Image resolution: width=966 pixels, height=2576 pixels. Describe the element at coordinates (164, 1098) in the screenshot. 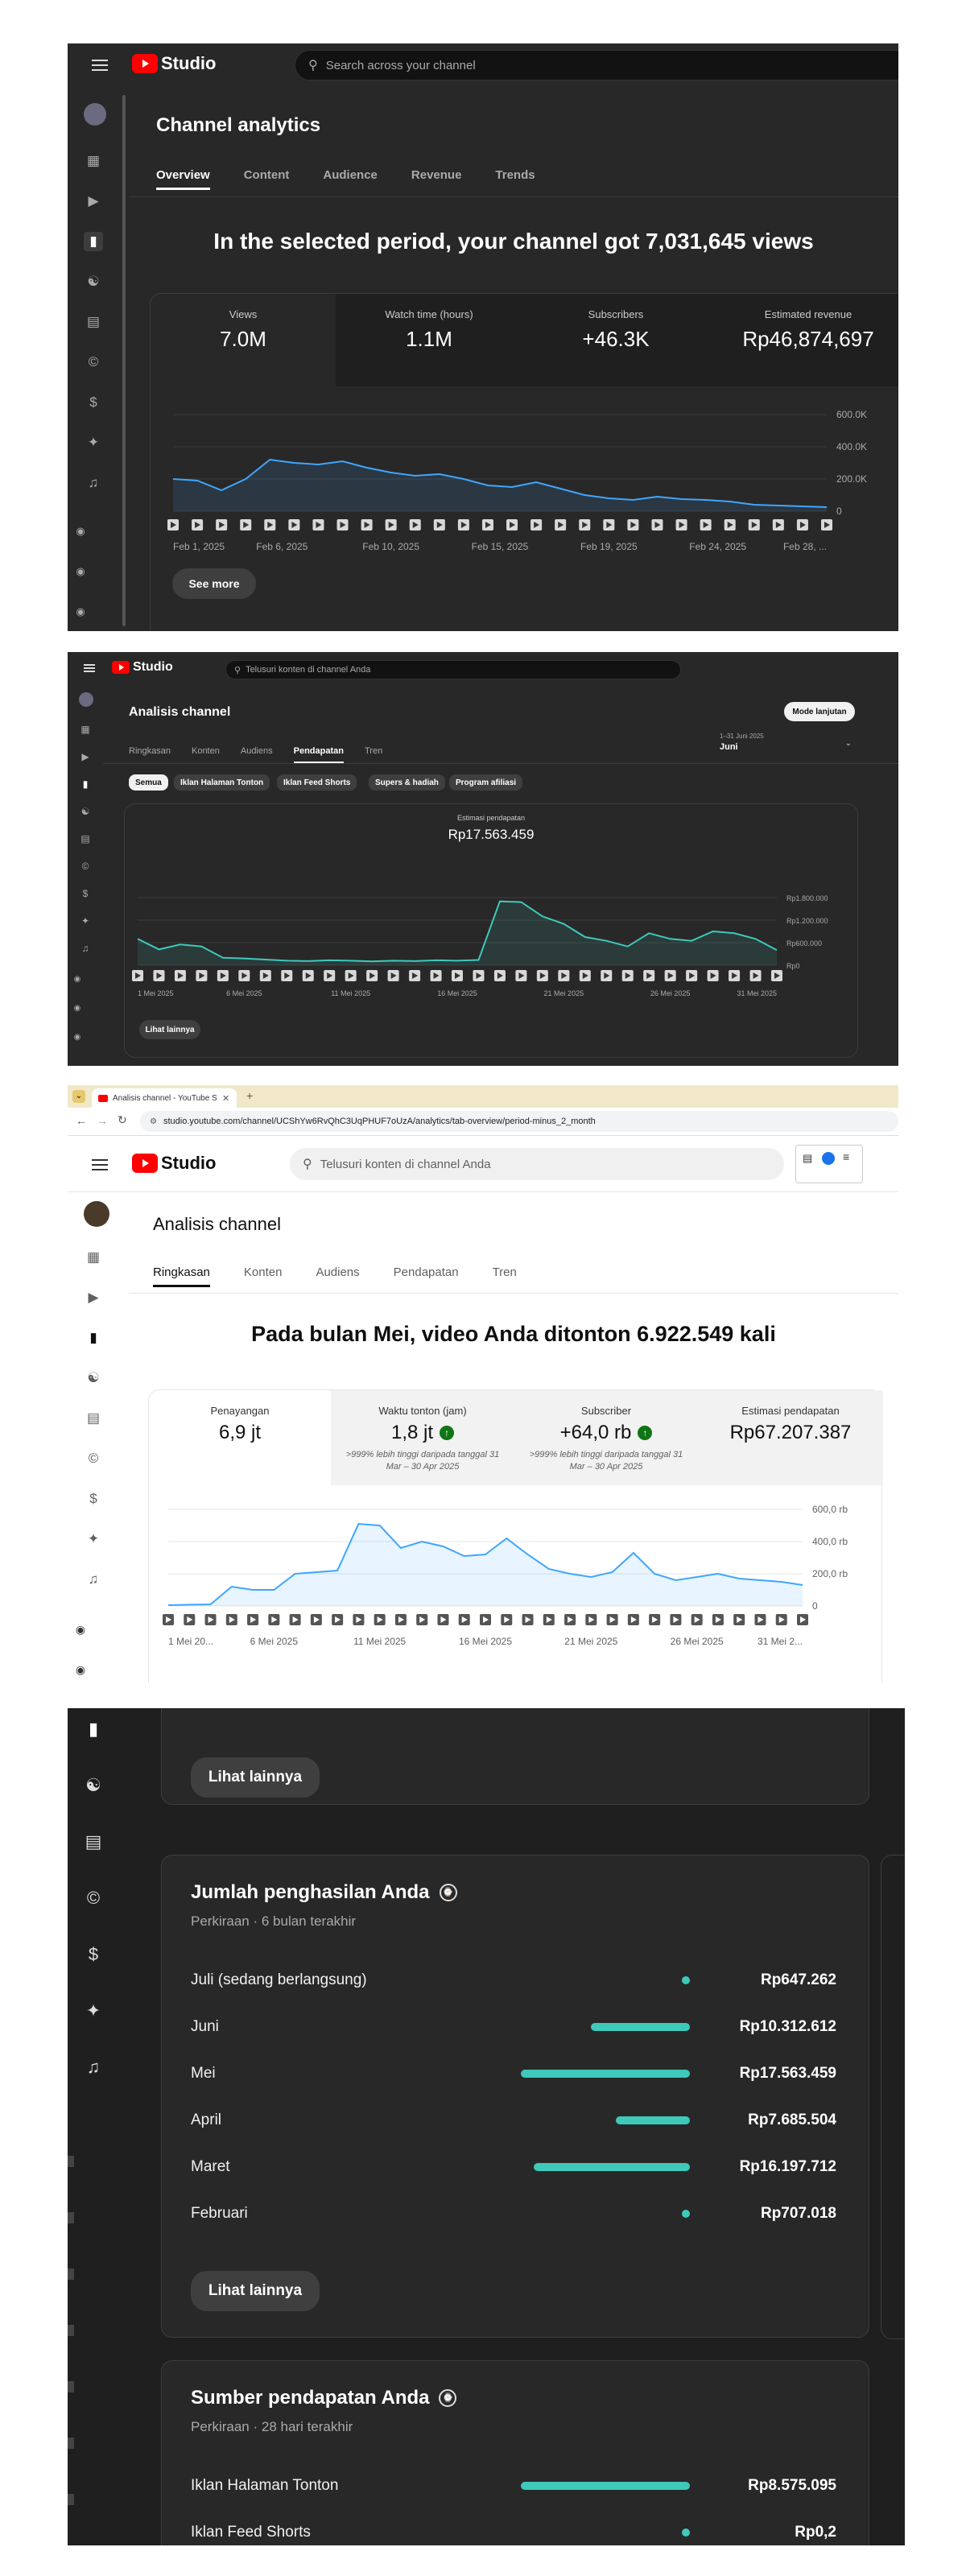

I see `browser-tab: Analisis channel - YouTube Stu... ✕` at that location.